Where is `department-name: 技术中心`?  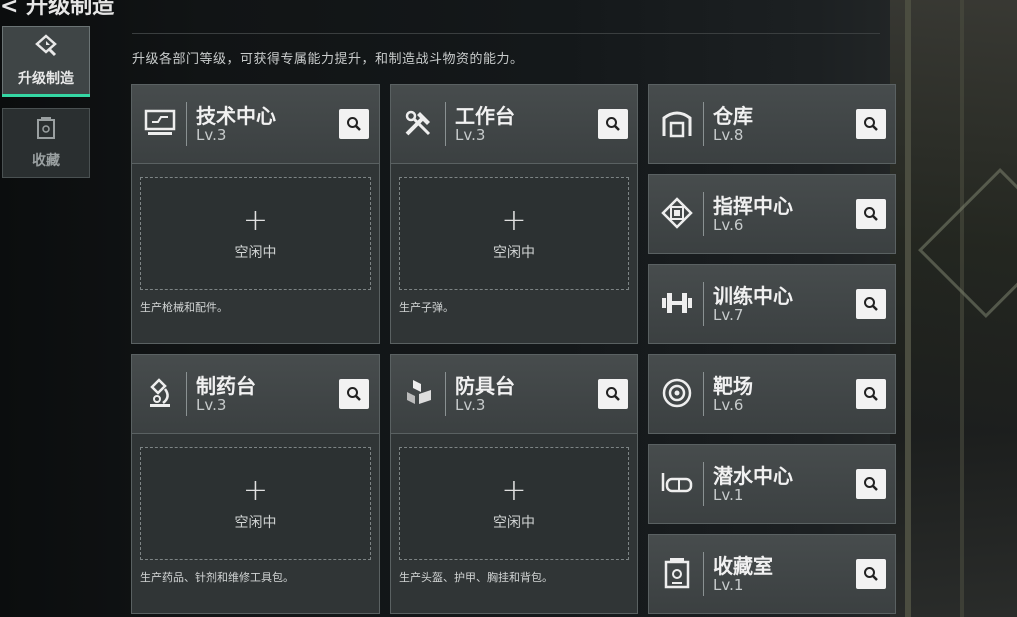
department-name: 技术中心 is located at coordinates (236, 116).